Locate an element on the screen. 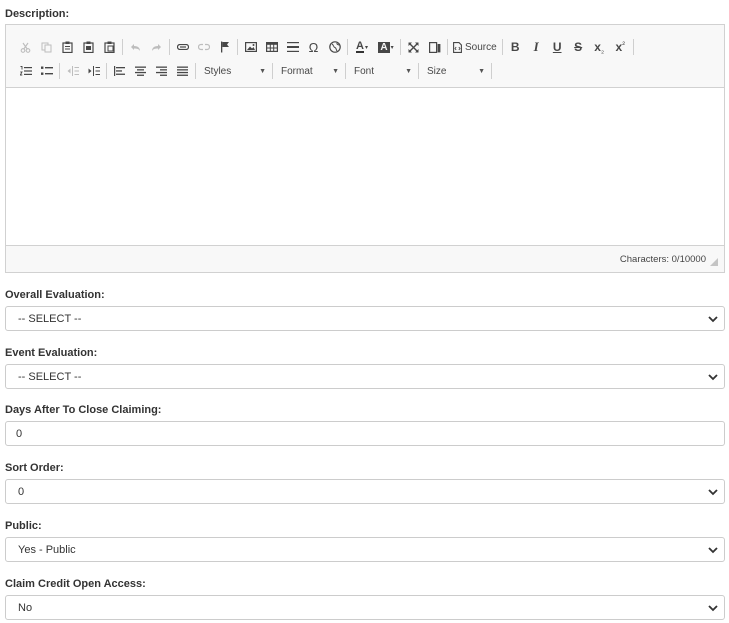 Image resolution: width=729 pixels, height=623 pixels. character-counter: Characters: 0/10000 is located at coordinates (662, 259).